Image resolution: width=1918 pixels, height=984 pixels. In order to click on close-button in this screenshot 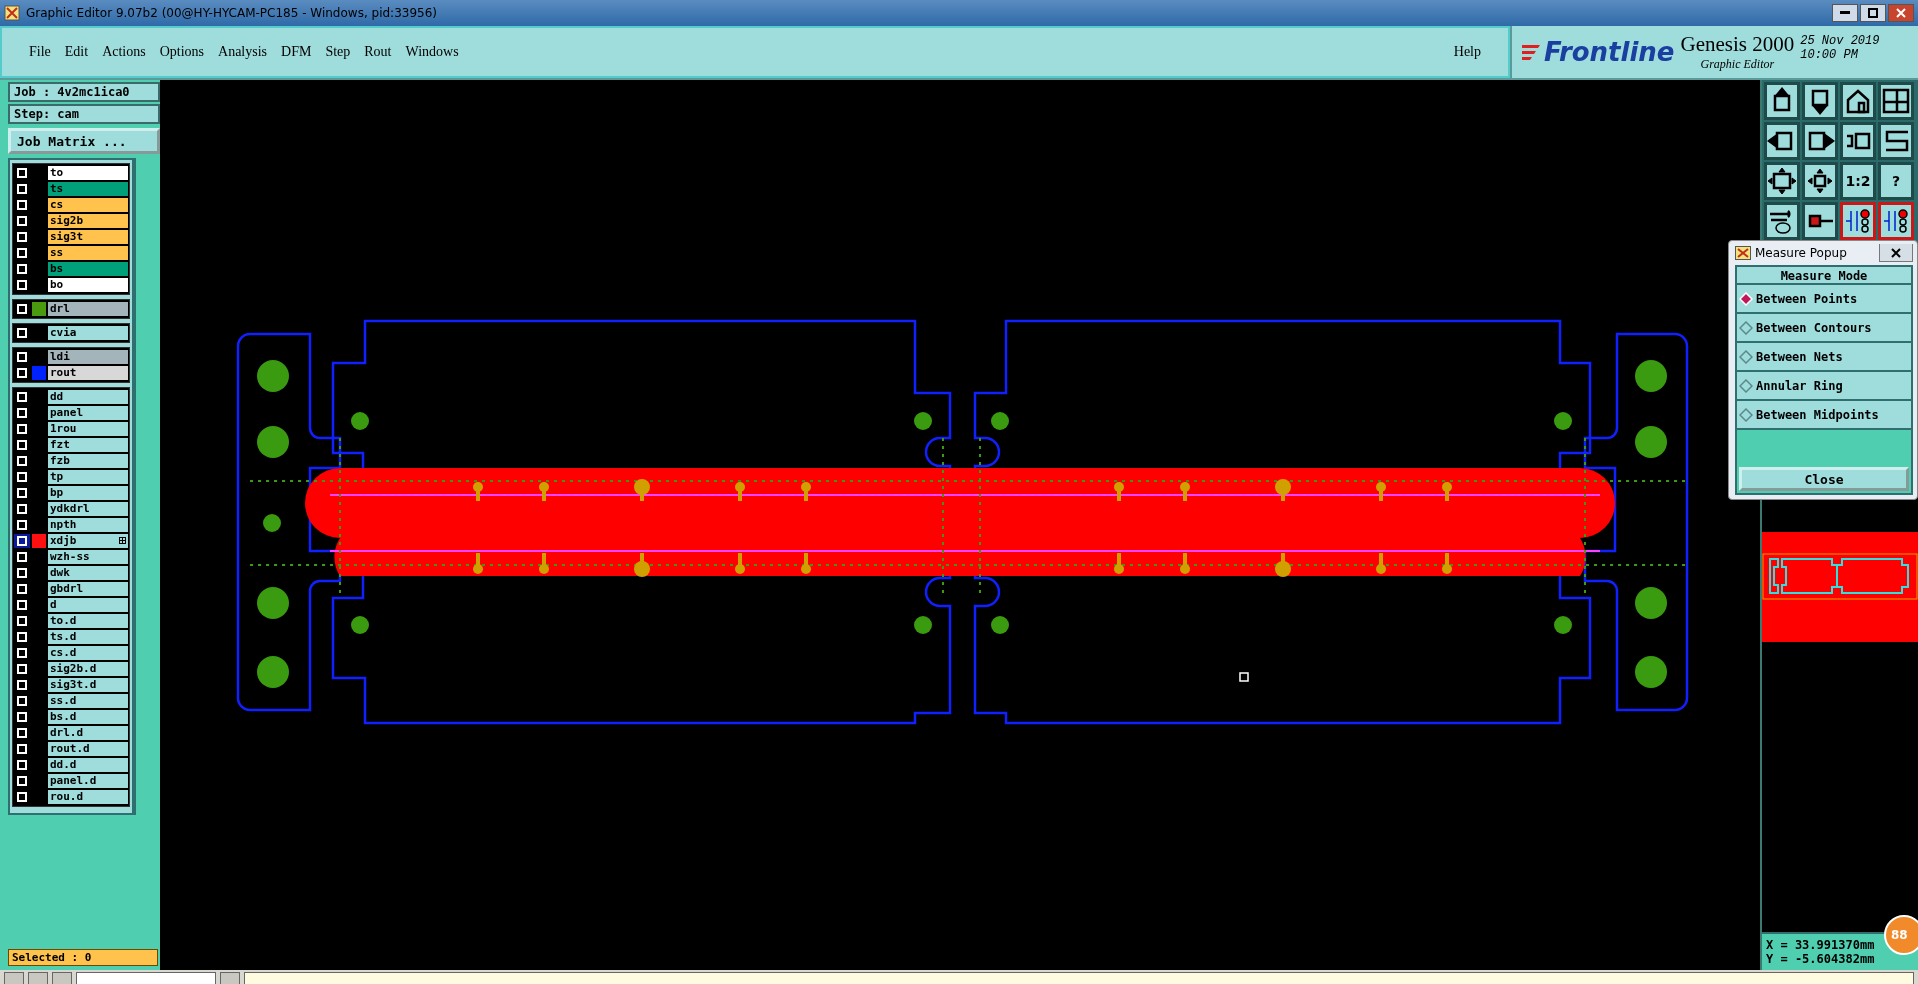, I will do `click(1901, 13)`.